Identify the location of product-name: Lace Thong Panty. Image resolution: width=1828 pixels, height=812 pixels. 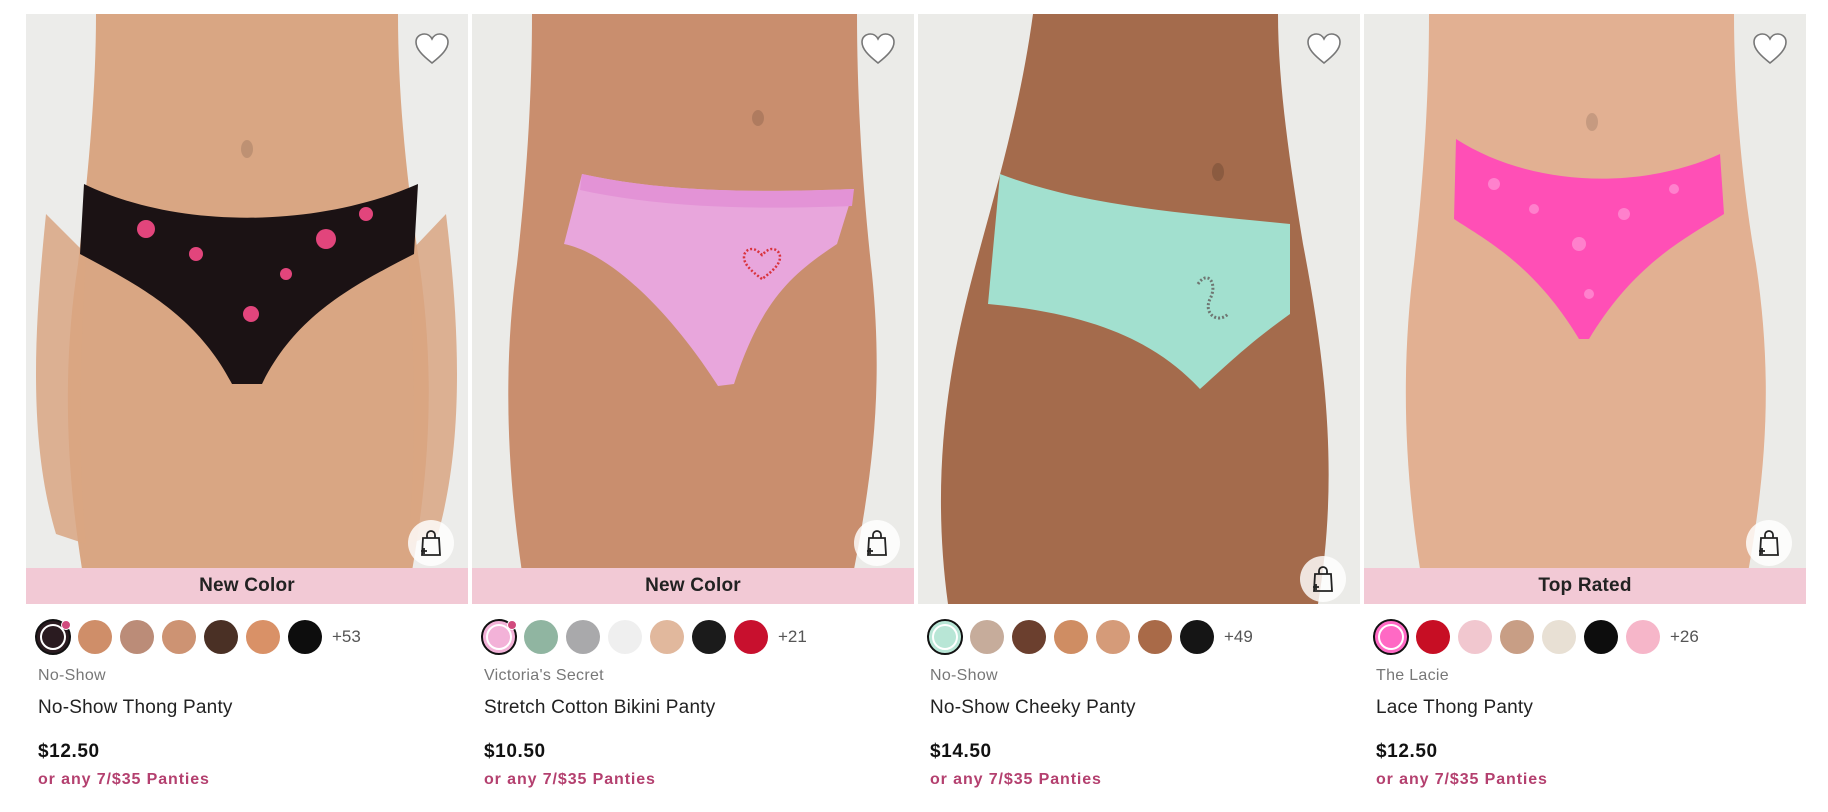
(1585, 708).